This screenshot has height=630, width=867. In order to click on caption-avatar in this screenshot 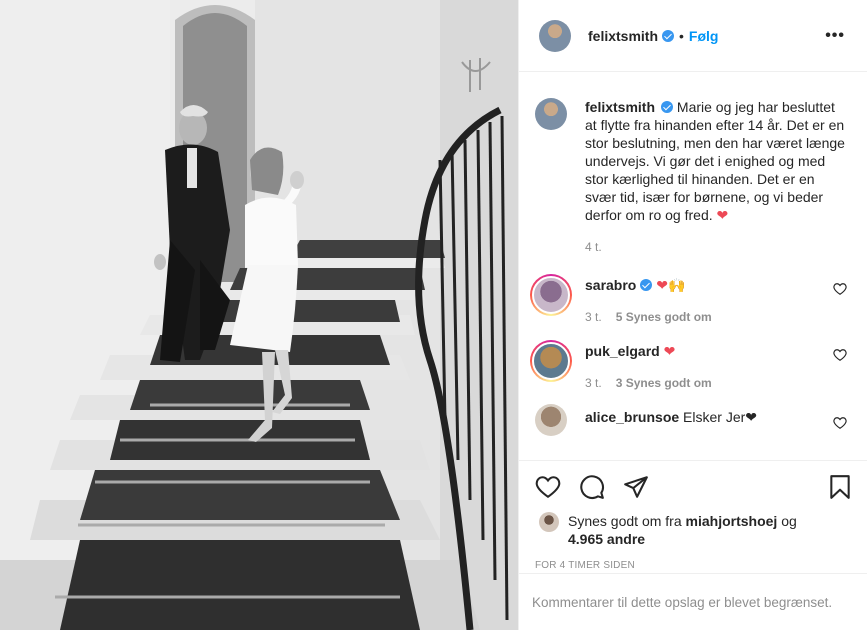, I will do `click(551, 114)`.